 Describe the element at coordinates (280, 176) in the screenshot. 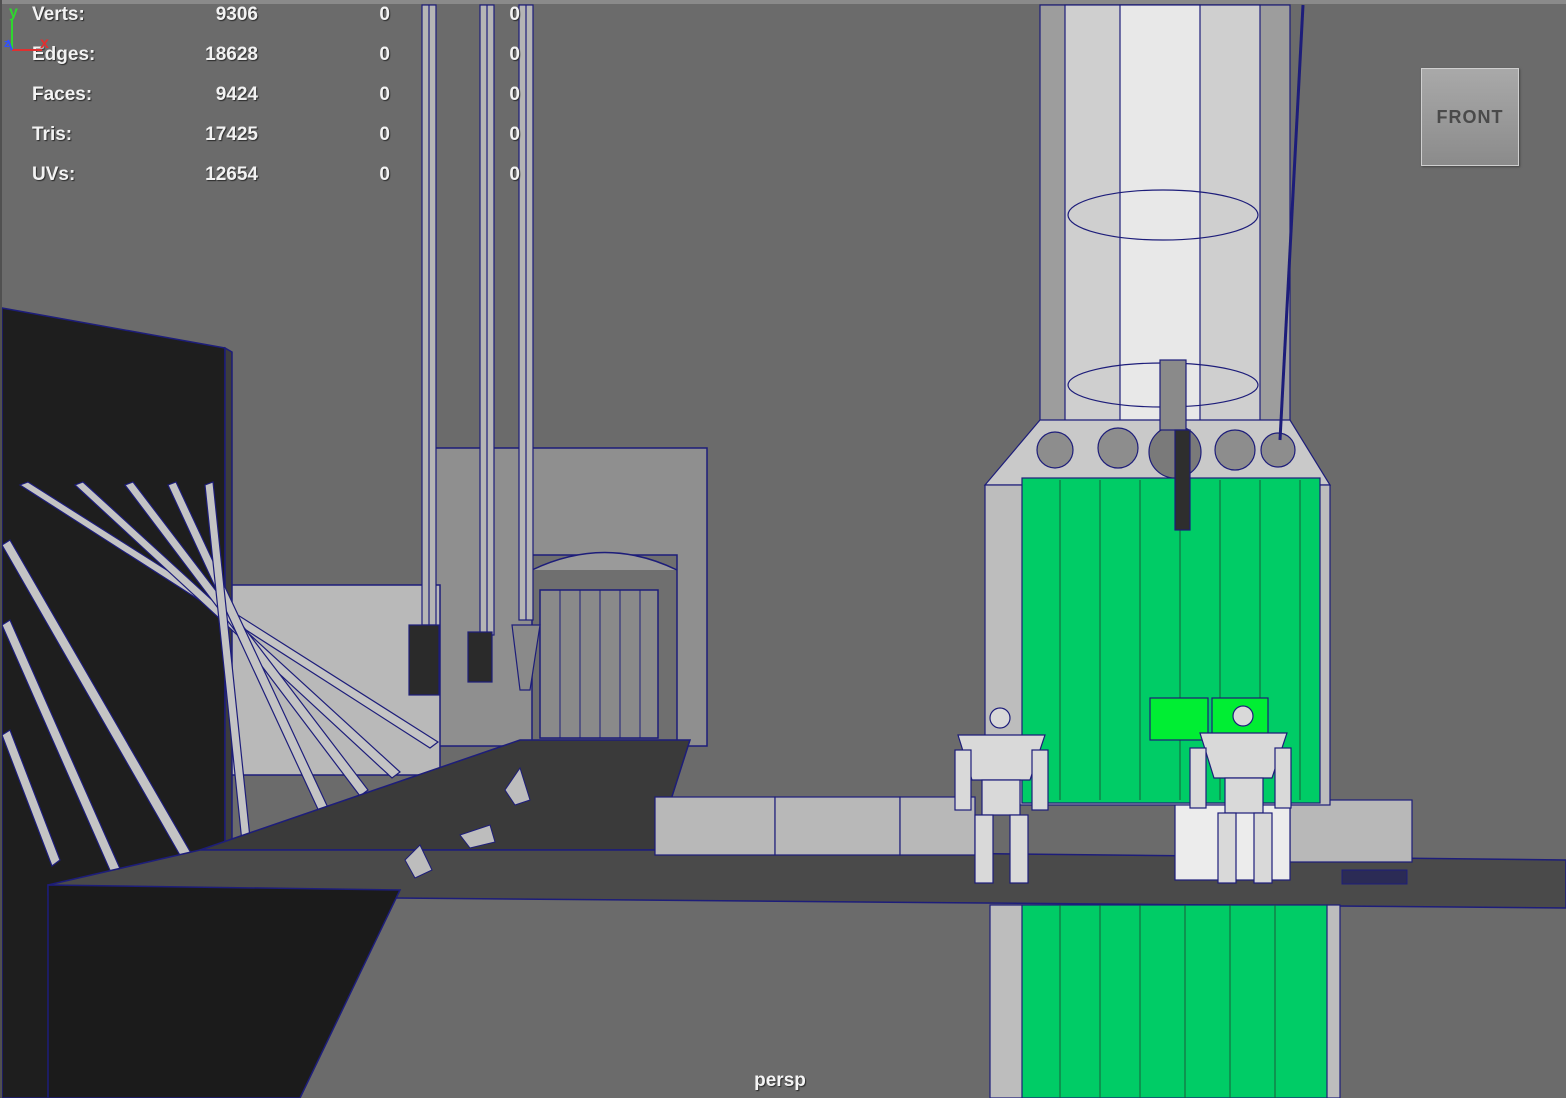

I see `hud-row-uvs: UVs: 12654 0 0` at that location.